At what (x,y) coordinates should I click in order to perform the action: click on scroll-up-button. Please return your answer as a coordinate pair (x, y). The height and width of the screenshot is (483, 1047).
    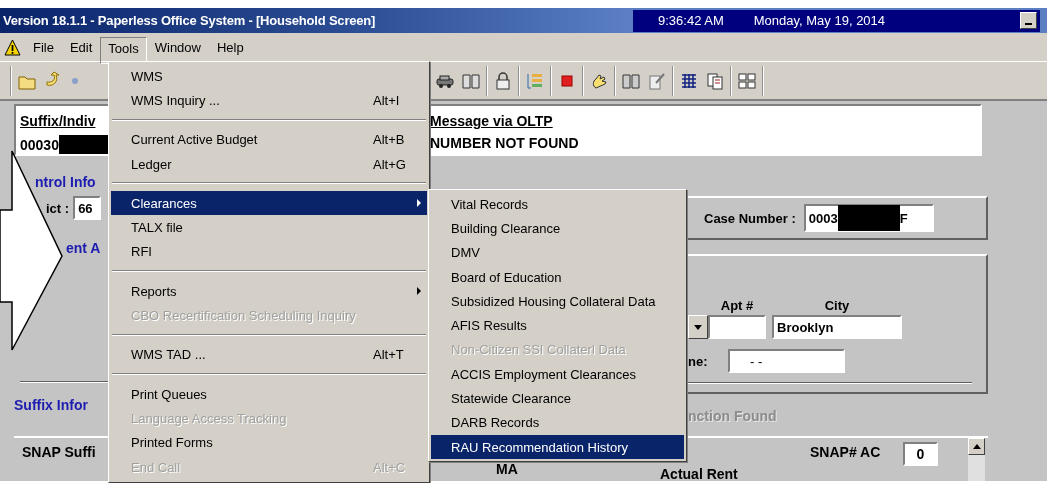
    Looking at the image, I should click on (976, 446).